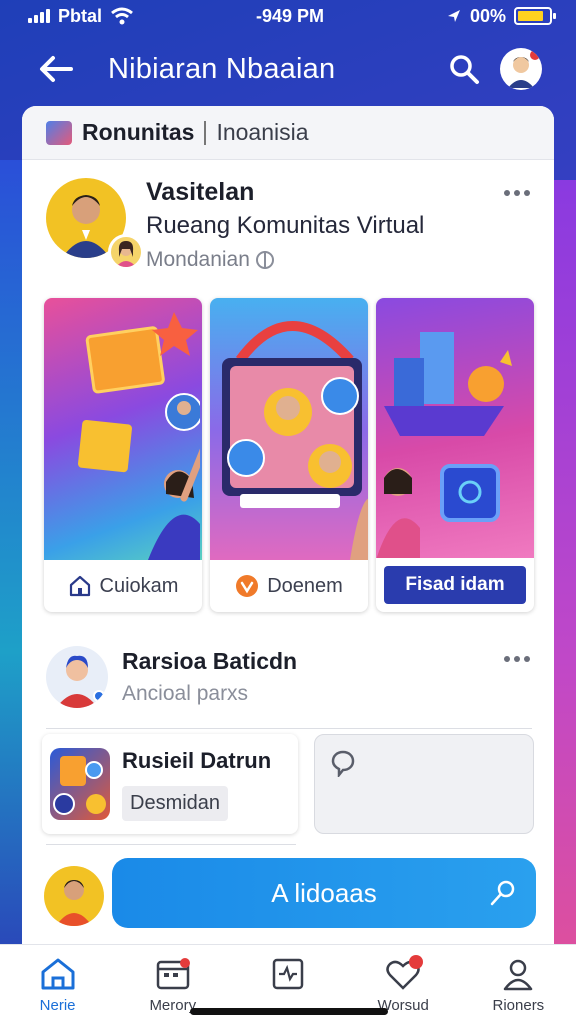 Image resolution: width=576 pixels, height=1024 pixels. Describe the element at coordinates (502, 893) in the screenshot. I see `pin-icon` at that location.